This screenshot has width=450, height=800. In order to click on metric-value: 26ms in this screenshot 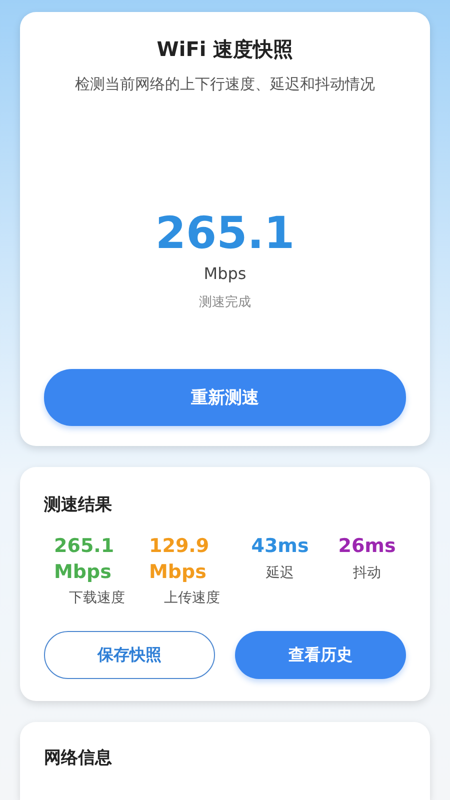, I will do `click(367, 546)`.